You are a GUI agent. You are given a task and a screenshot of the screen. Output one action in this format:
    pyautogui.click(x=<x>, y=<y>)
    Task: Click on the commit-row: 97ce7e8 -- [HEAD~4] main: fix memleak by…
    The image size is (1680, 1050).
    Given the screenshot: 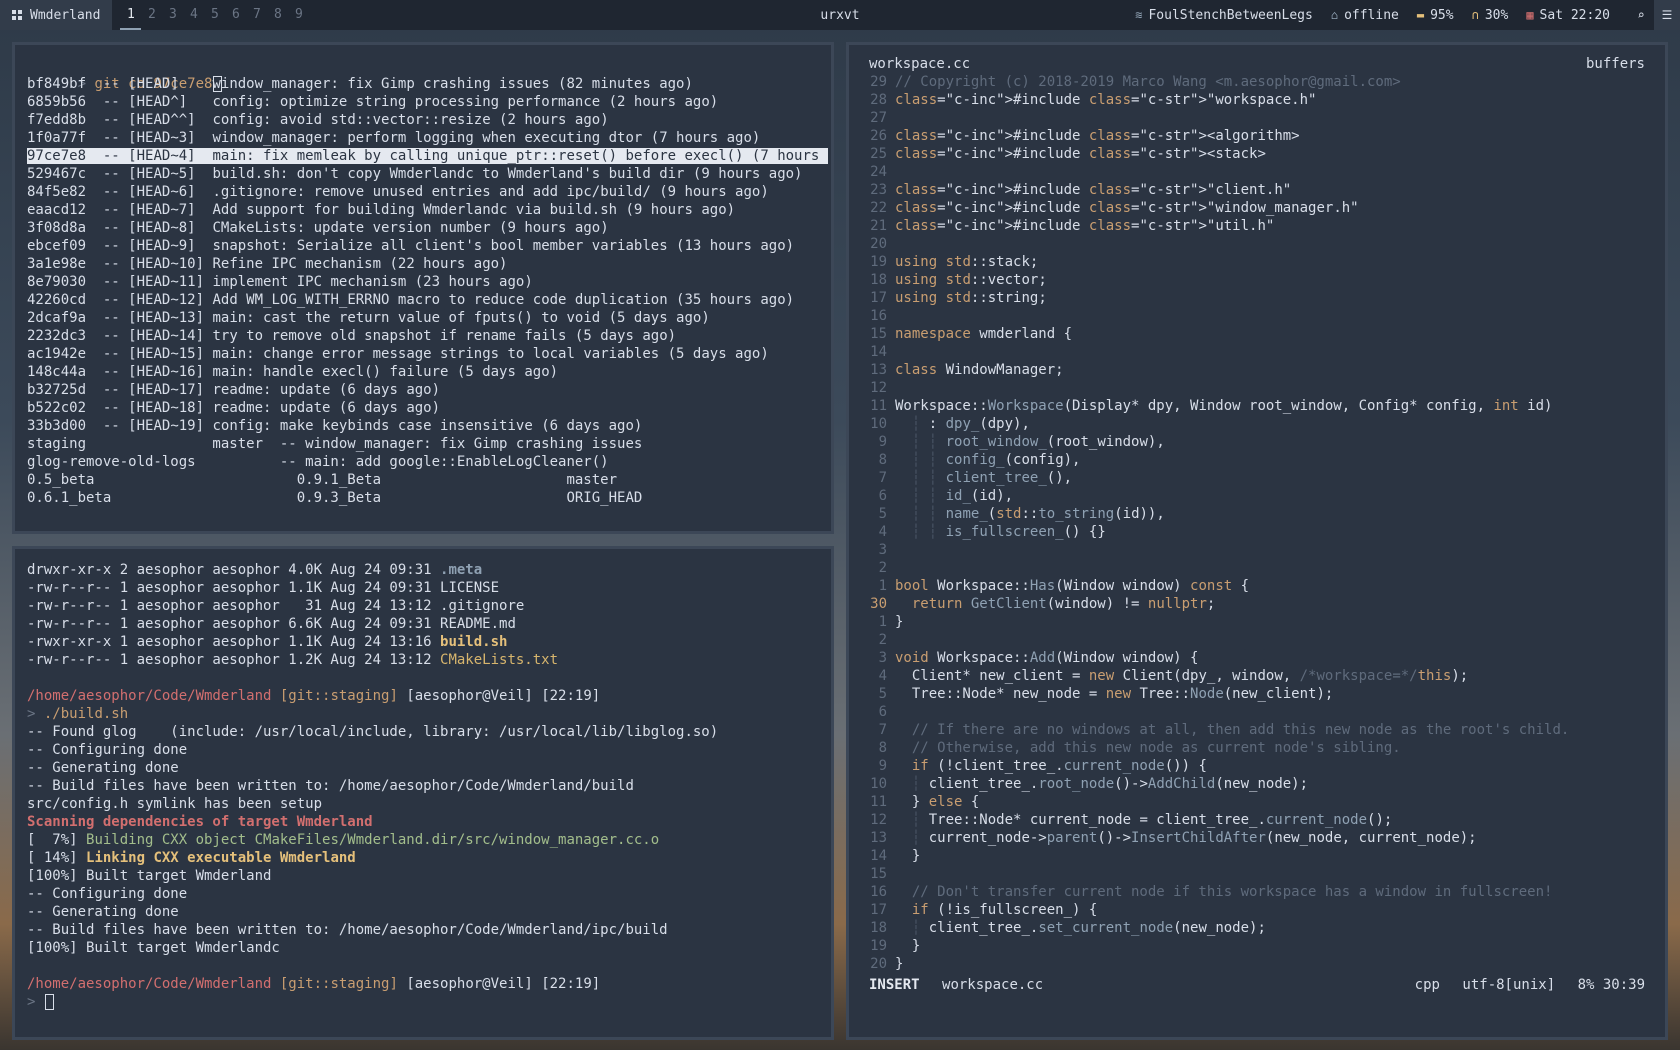 What is the action you would take?
    pyautogui.click(x=427, y=156)
    